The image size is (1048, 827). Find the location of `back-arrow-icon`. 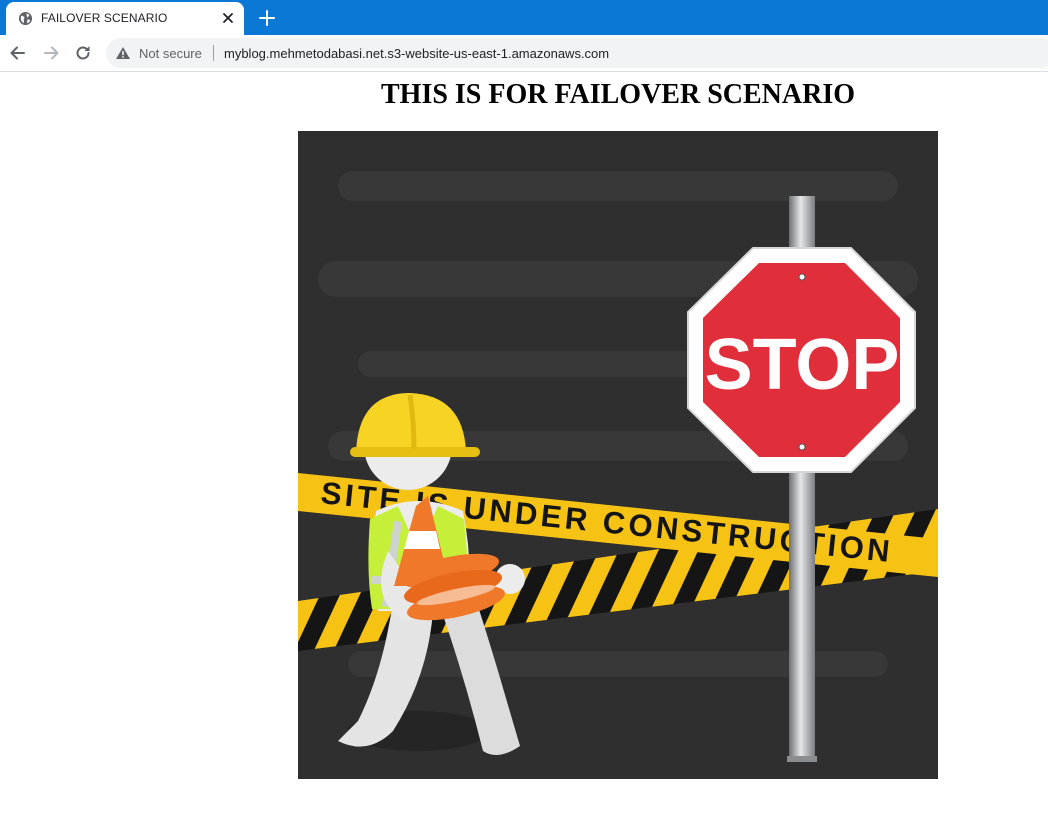

back-arrow-icon is located at coordinates (18, 53).